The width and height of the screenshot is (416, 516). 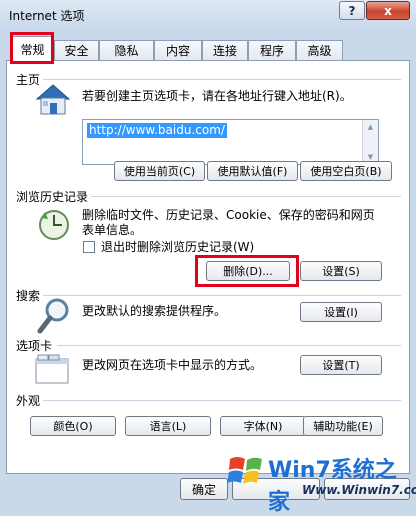 What do you see at coordinates (222, 79) in the screenshot?
I see `homepage-divider` at bounding box center [222, 79].